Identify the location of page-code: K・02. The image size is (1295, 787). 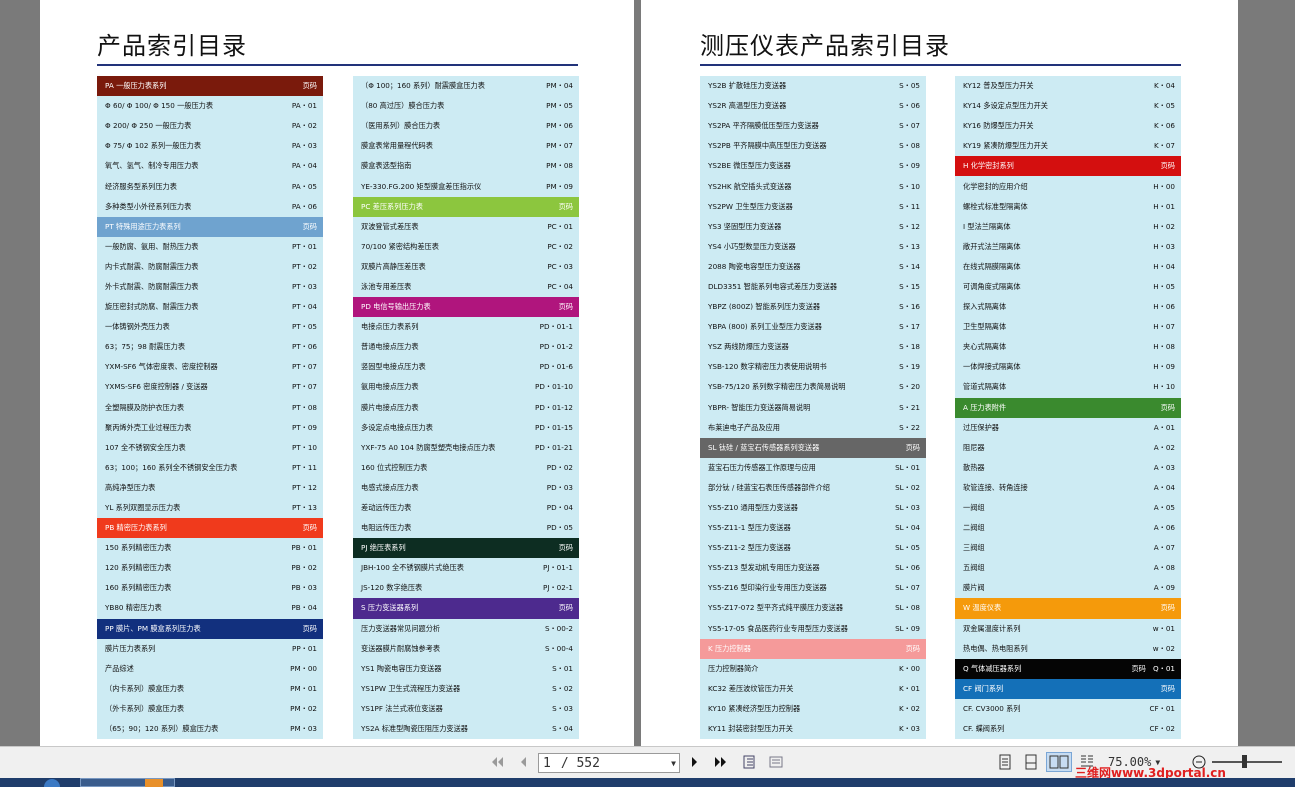
(909, 708).